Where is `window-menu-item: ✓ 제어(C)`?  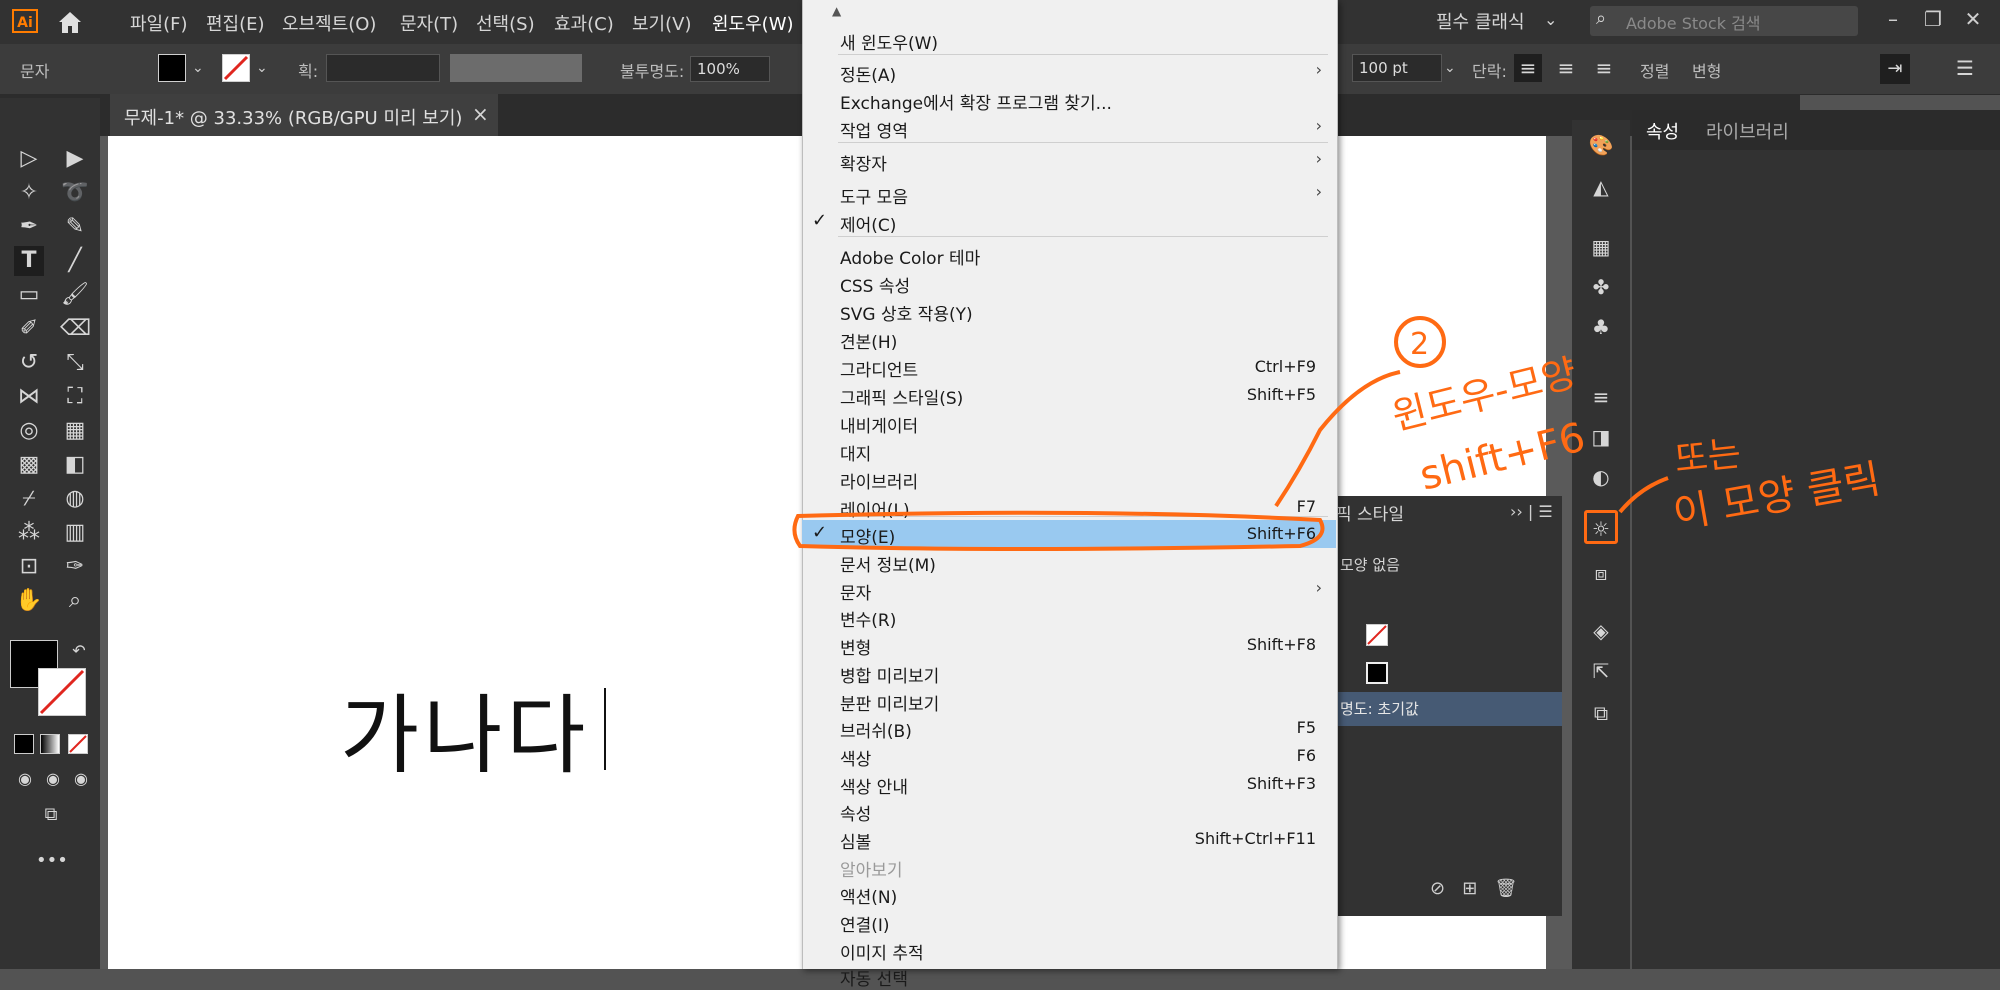 window-menu-item: ✓ 제어(C) is located at coordinates (1069, 222).